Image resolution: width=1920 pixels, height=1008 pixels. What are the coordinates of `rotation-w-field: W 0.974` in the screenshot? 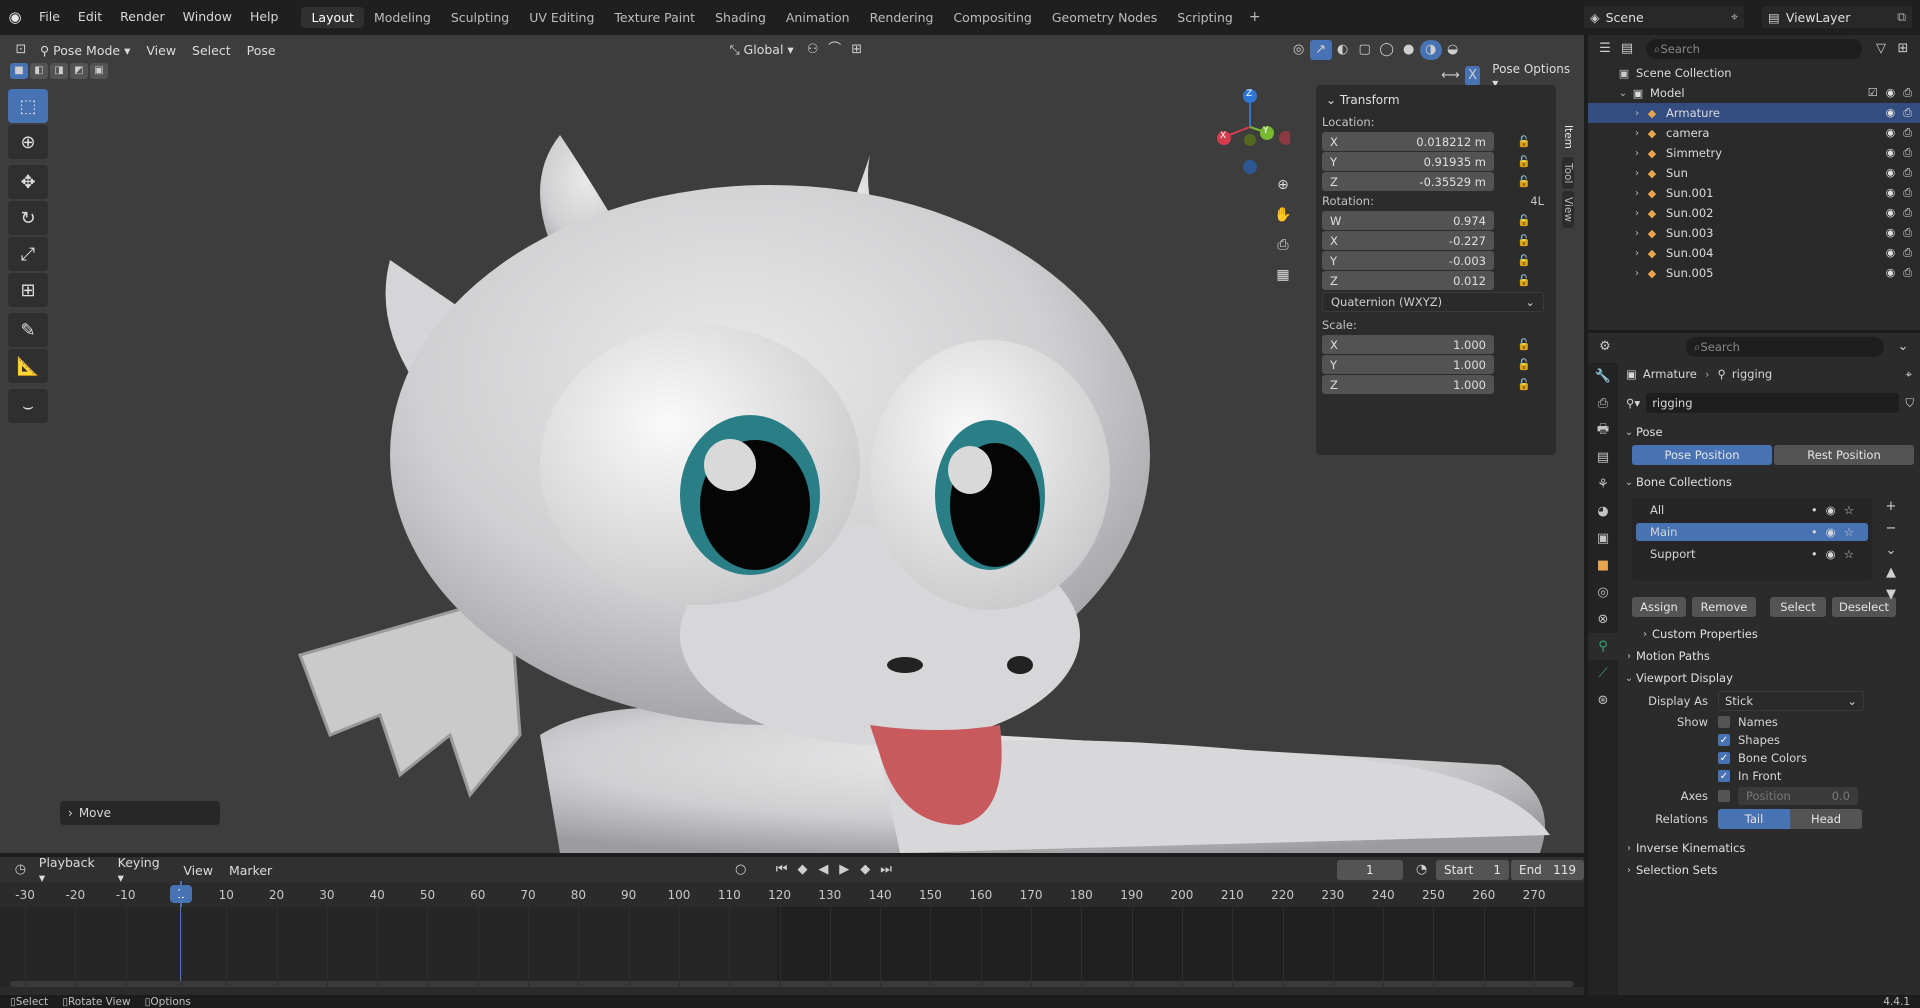 It's located at (1408, 220).